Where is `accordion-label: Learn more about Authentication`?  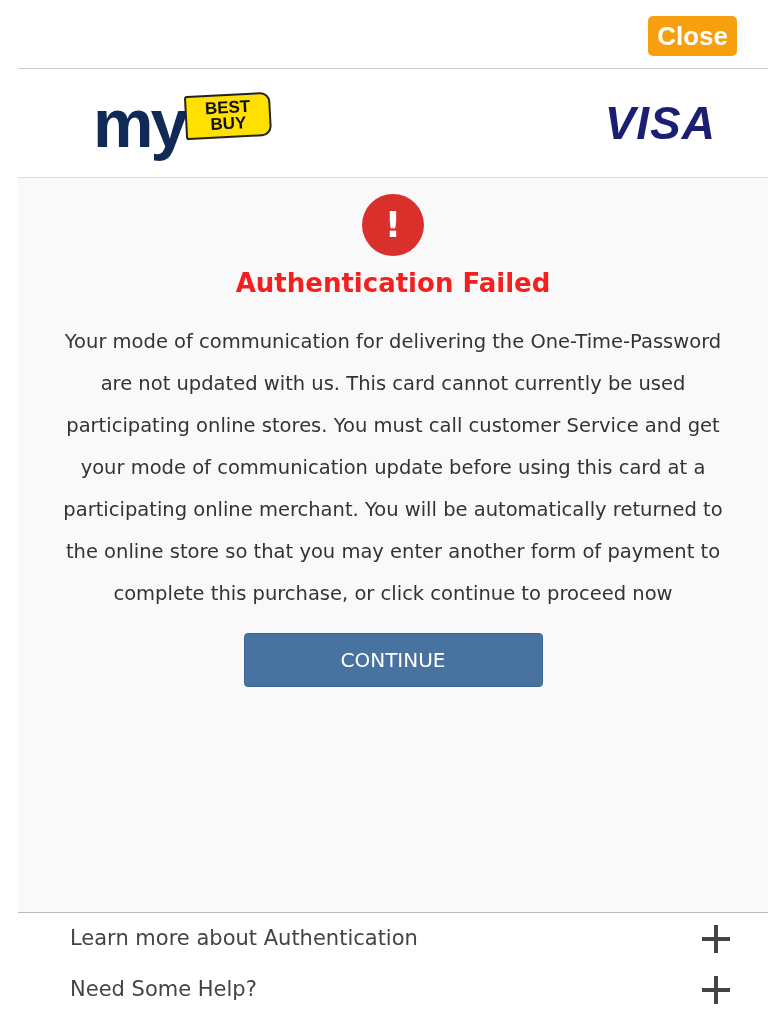 accordion-label: Learn more about Authentication is located at coordinates (244, 938).